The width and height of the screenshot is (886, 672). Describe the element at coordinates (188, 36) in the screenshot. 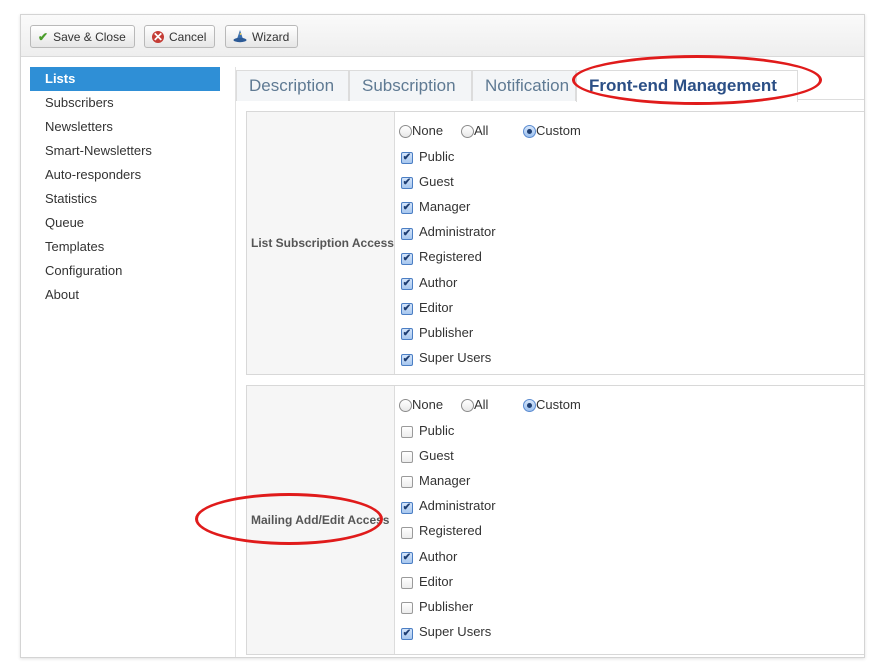

I see `cancel-label: Cancel` at that location.